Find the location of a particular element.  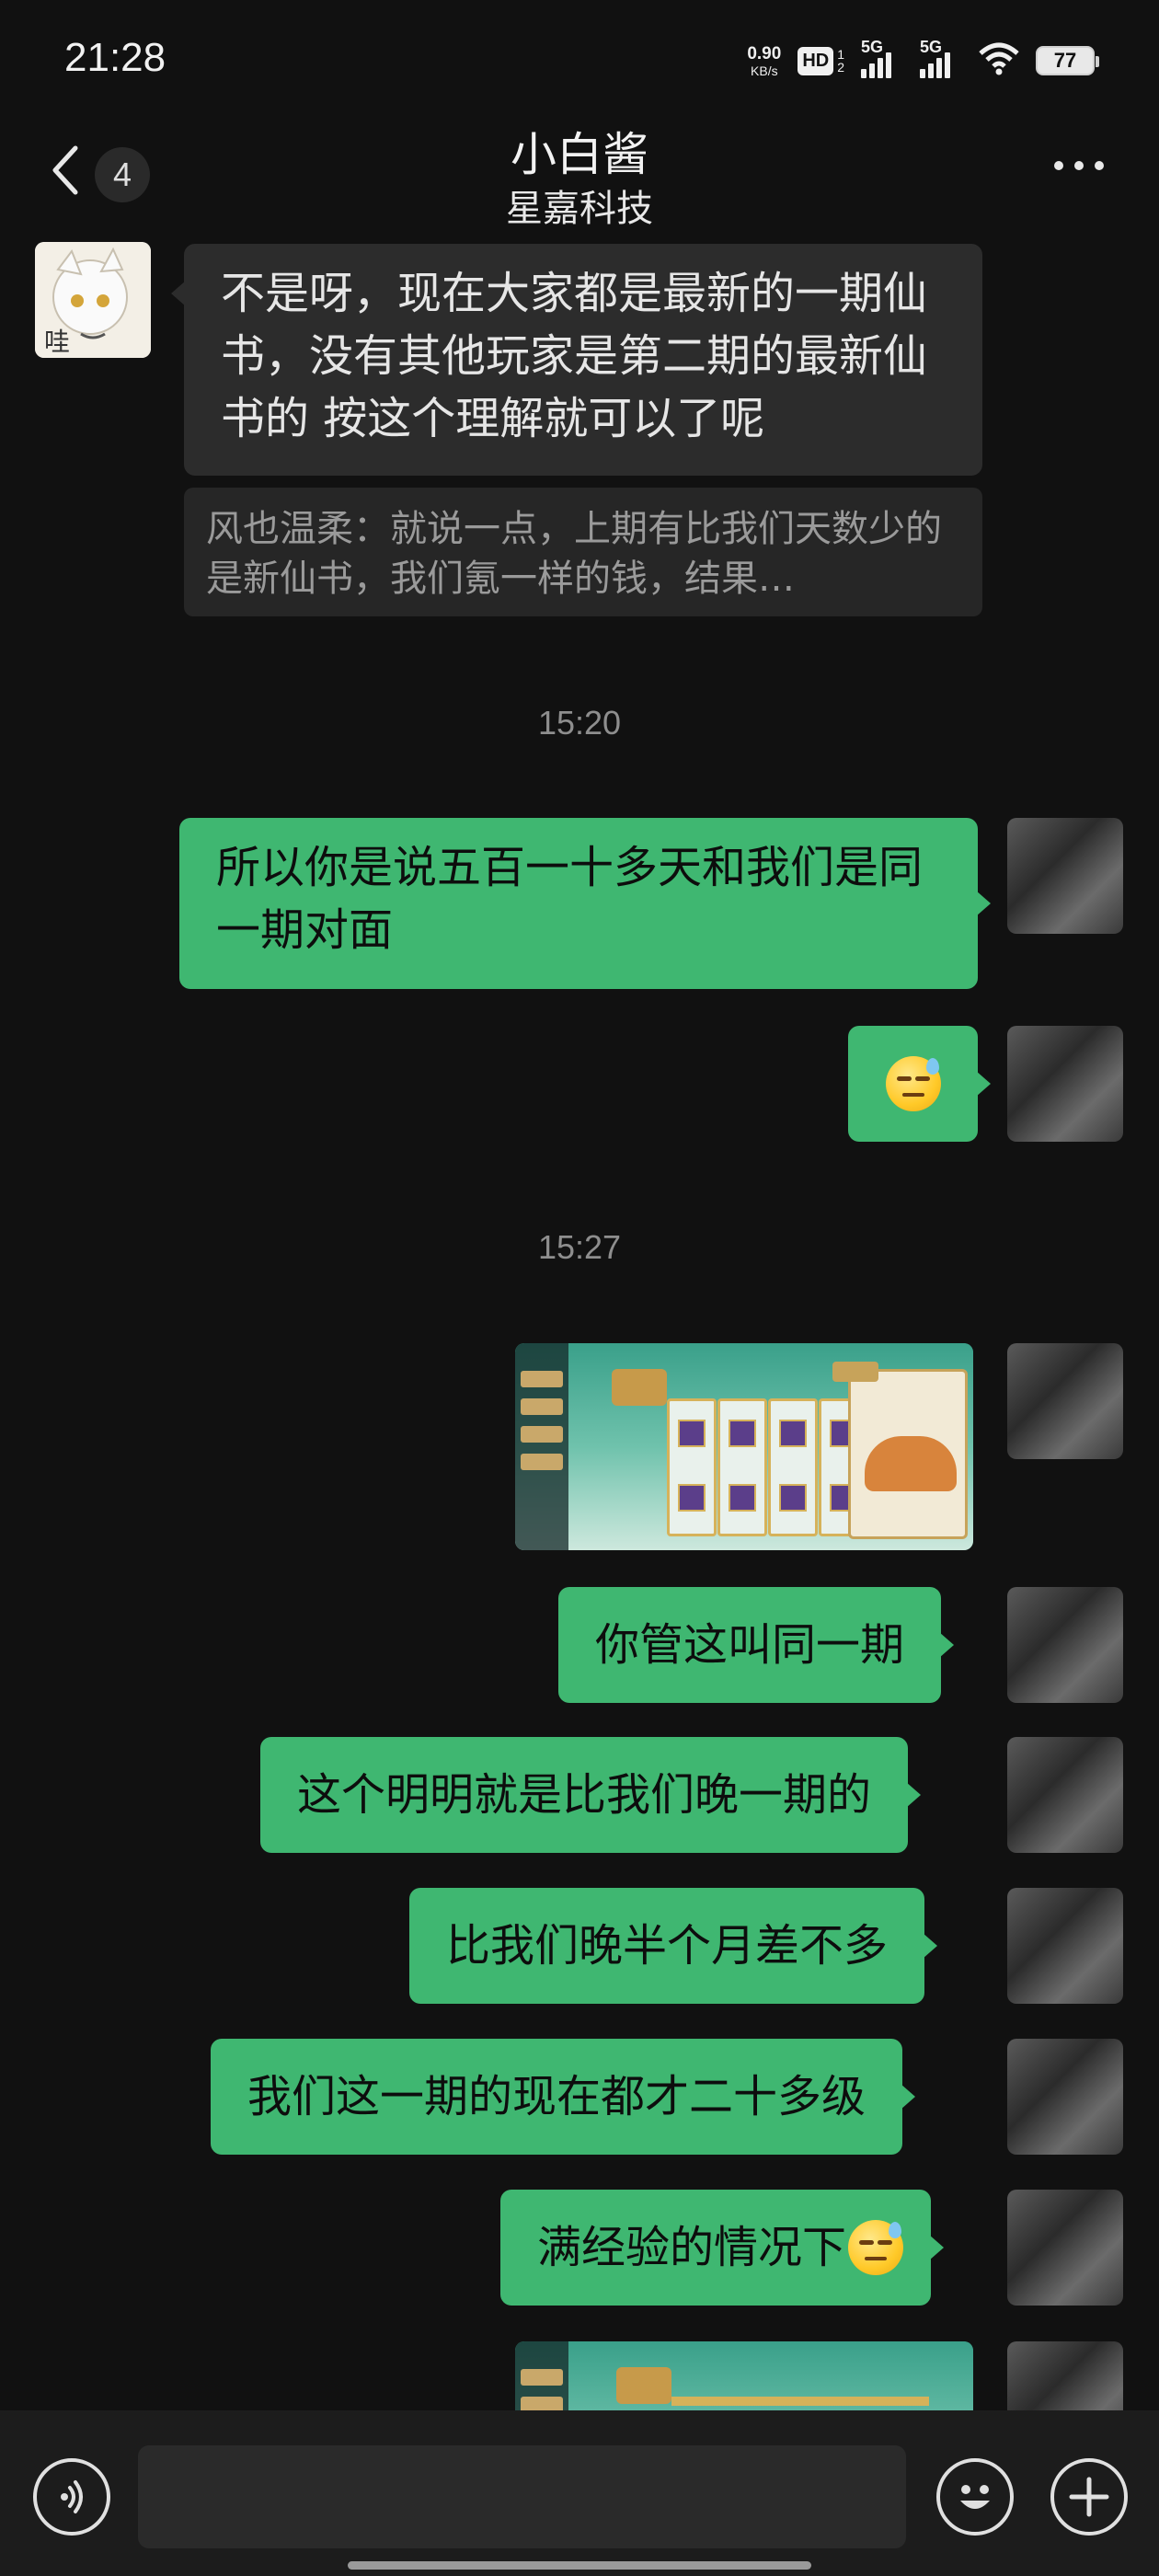

voice-icon is located at coordinates (72, 2496).